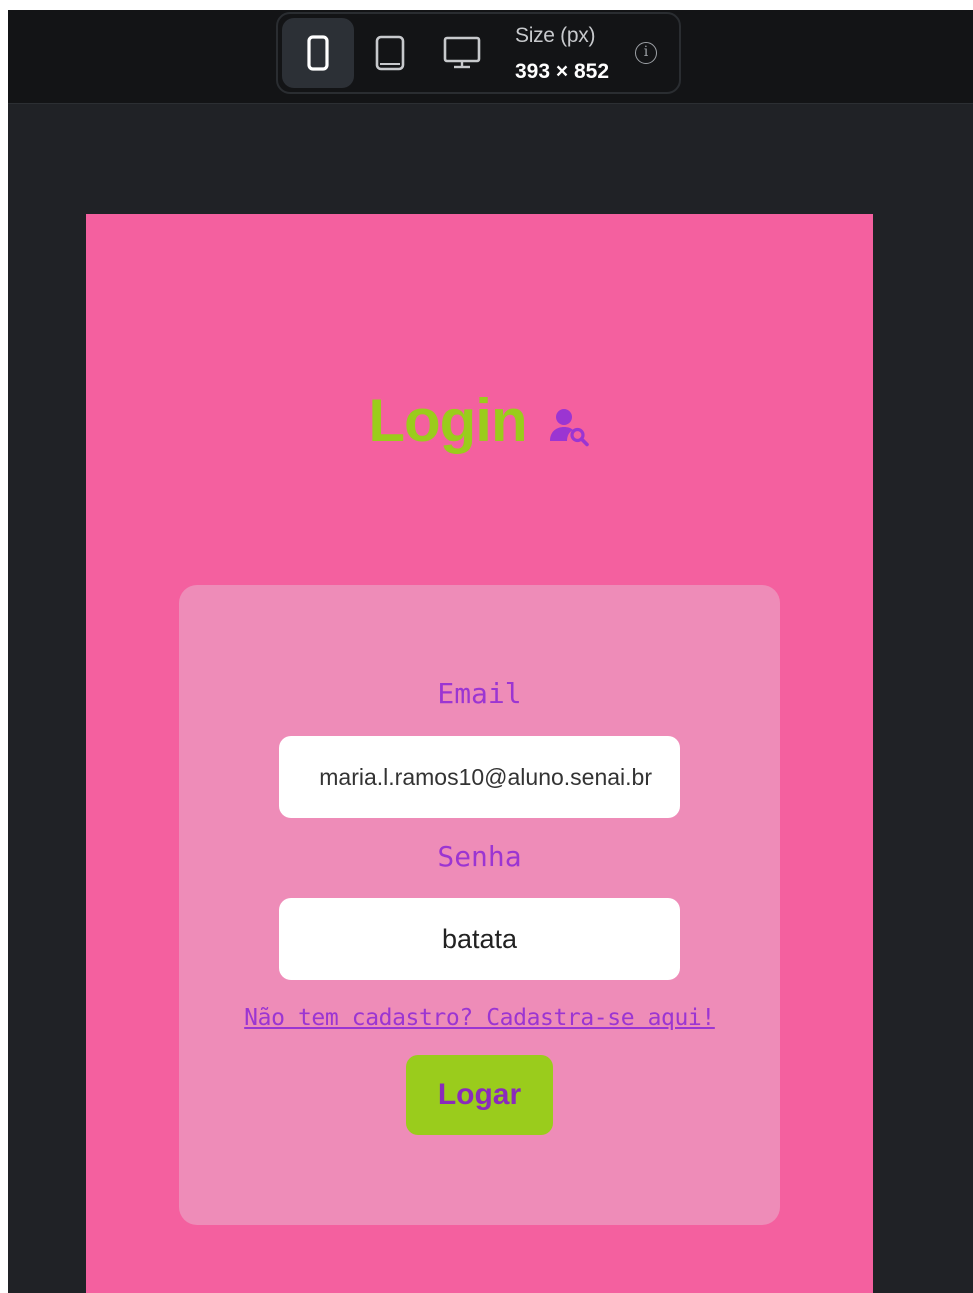 Image resolution: width=973 pixels, height=1293 pixels. What do you see at coordinates (479, 693) in the screenshot?
I see `email-label: Email` at bounding box center [479, 693].